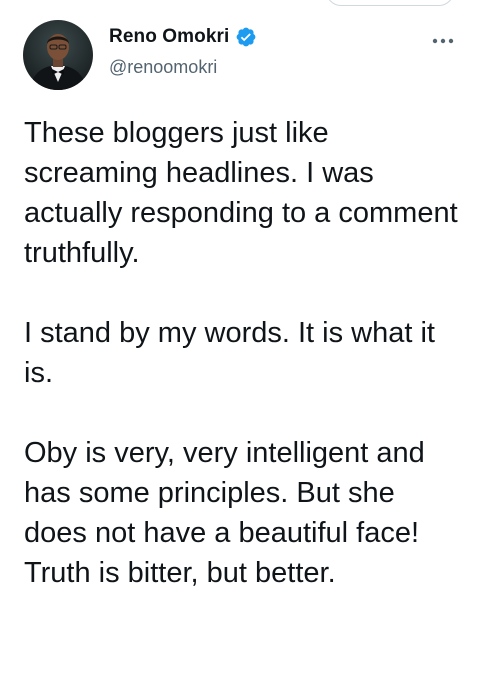 Image resolution: width=480 pixels, height=677 pixels. I want to click on more-dots-glyph, so click(443, 41).